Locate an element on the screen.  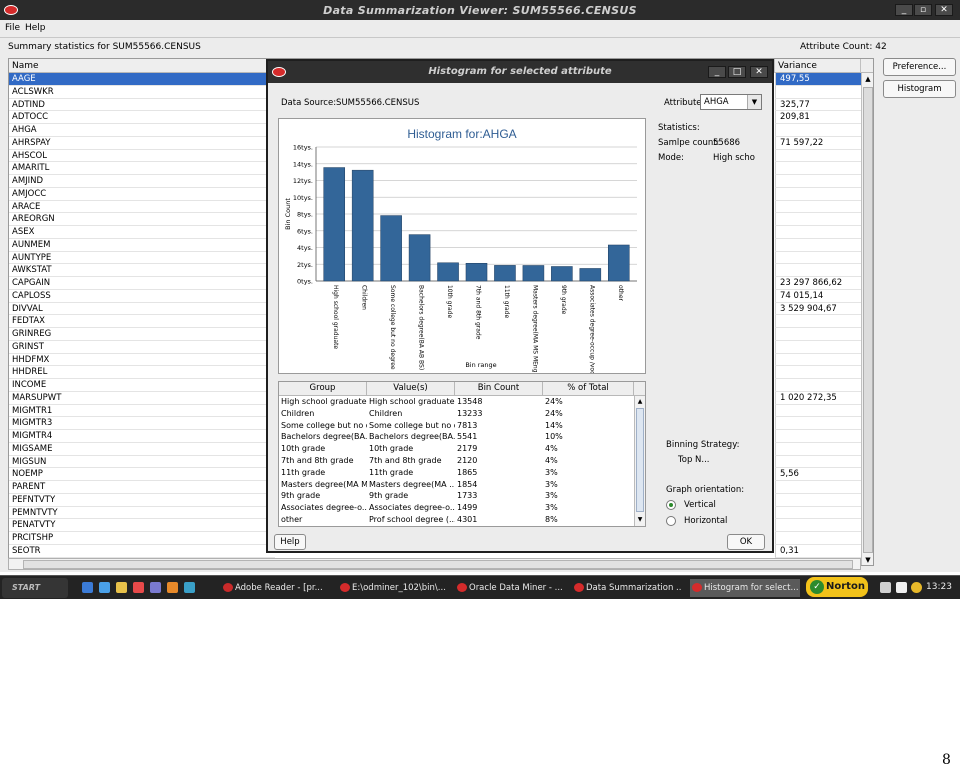
bin-table-column-header: Bin Count is located at coordinates (499, 389).